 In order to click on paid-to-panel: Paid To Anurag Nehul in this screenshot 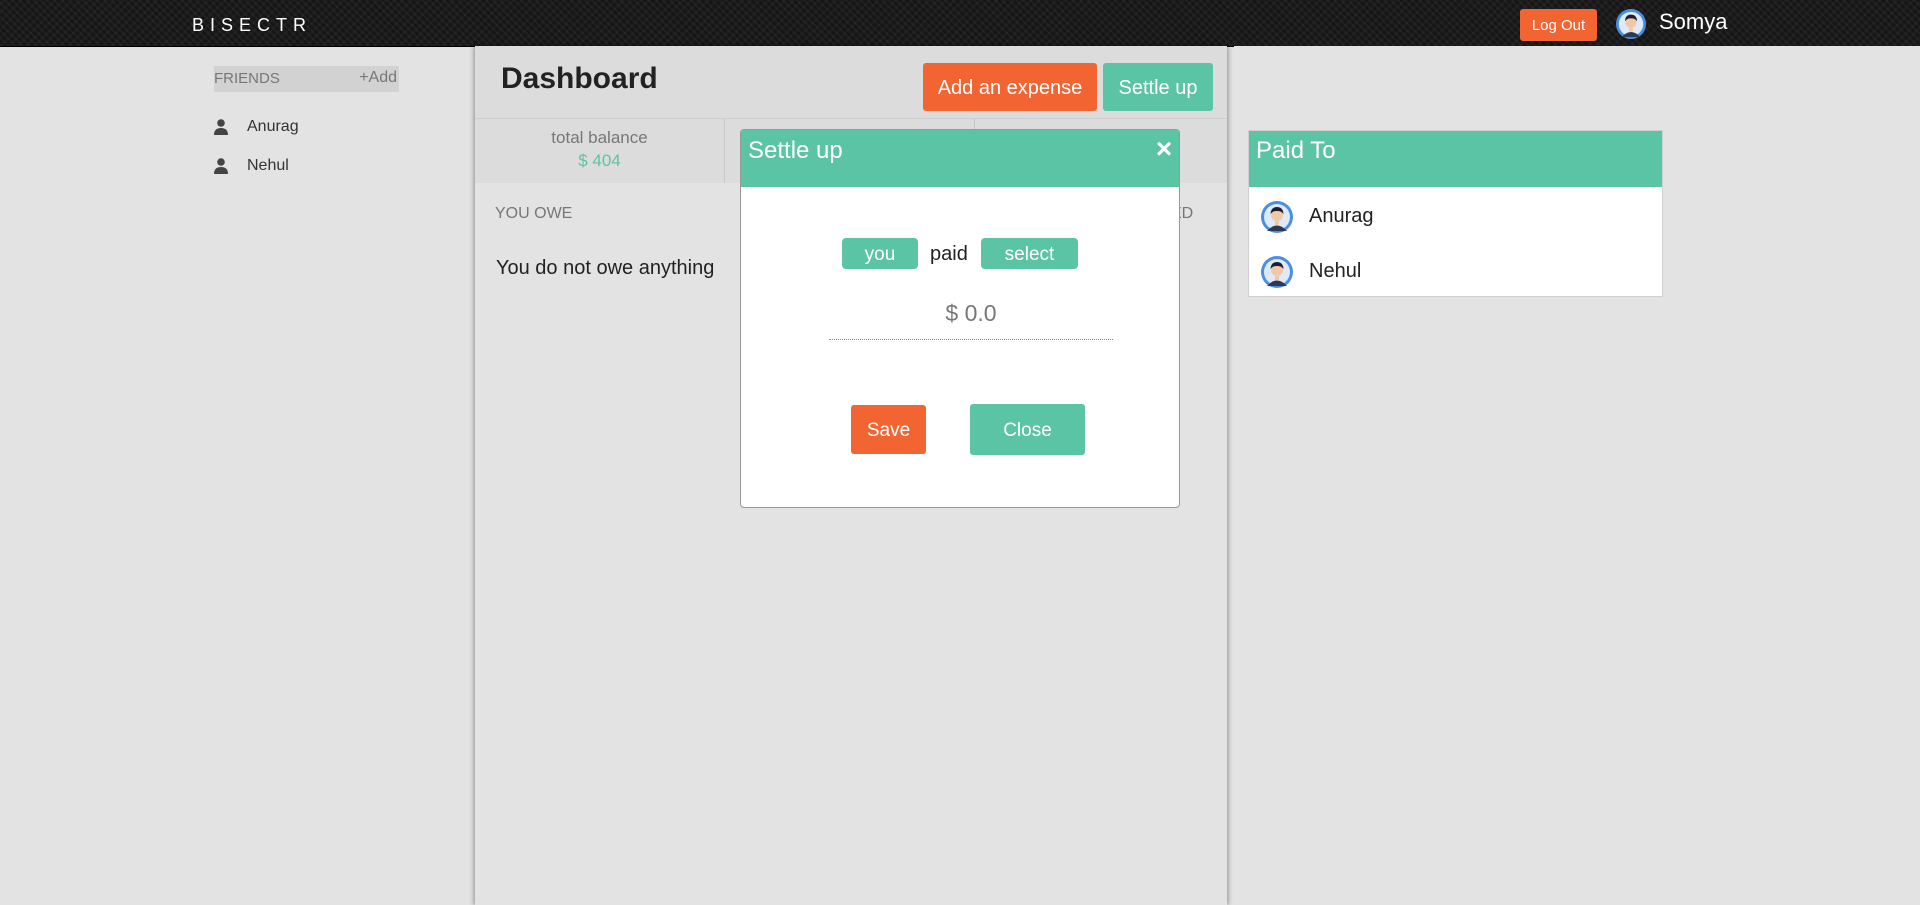, I will do `click(1455, 213)`.